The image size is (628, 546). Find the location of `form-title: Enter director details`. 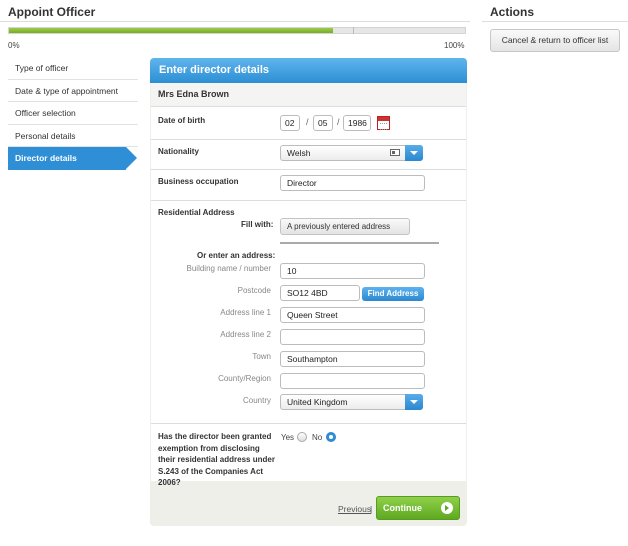

form-title: Enter director details is located at coordinates (308, 70).